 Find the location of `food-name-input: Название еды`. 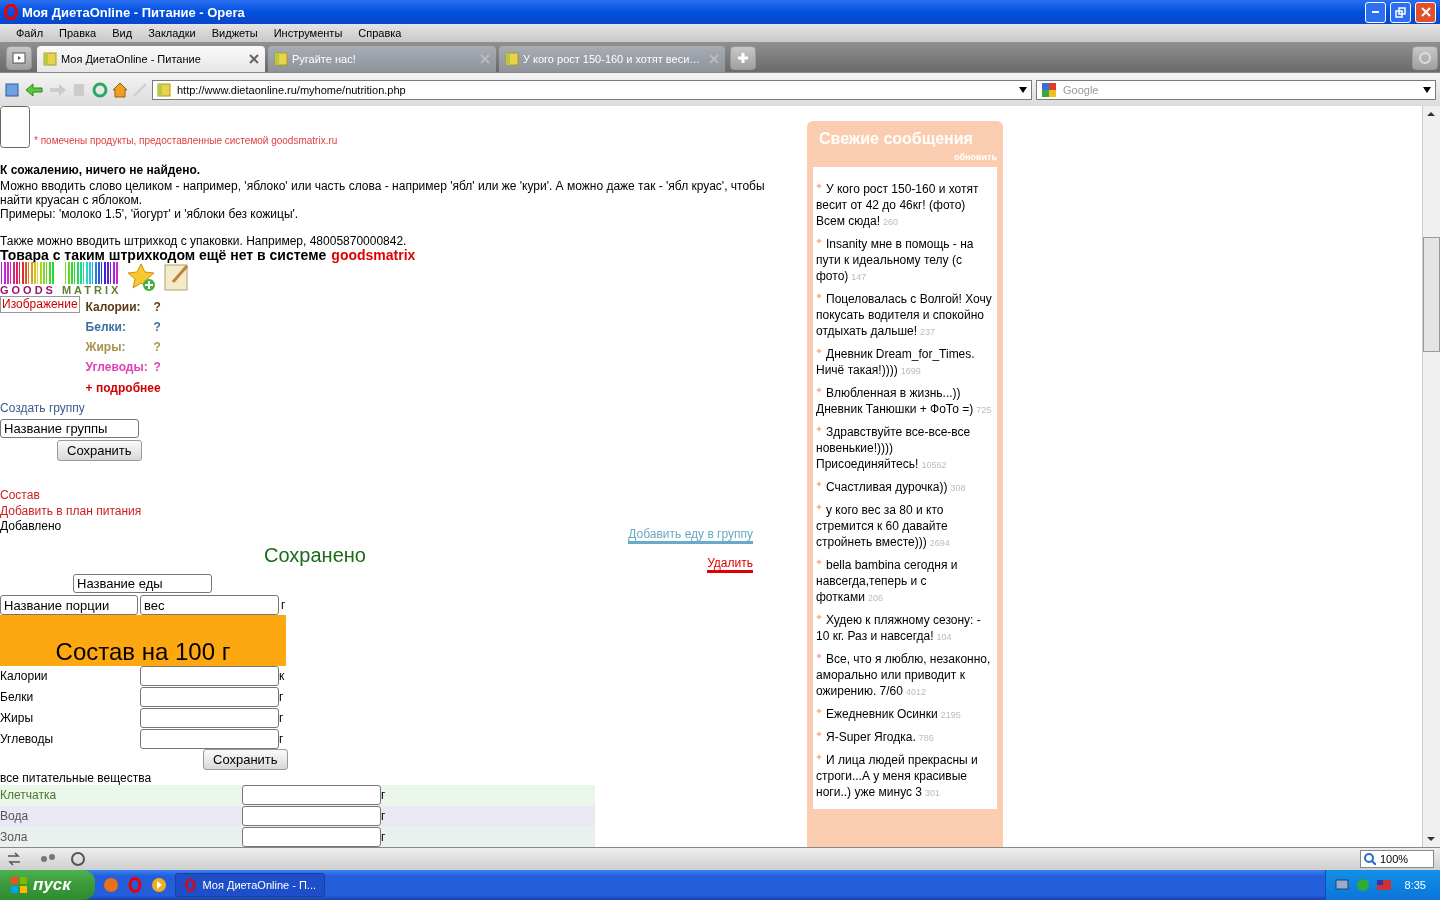

food-name-input: Название еды is located at coordinates (142, 584).